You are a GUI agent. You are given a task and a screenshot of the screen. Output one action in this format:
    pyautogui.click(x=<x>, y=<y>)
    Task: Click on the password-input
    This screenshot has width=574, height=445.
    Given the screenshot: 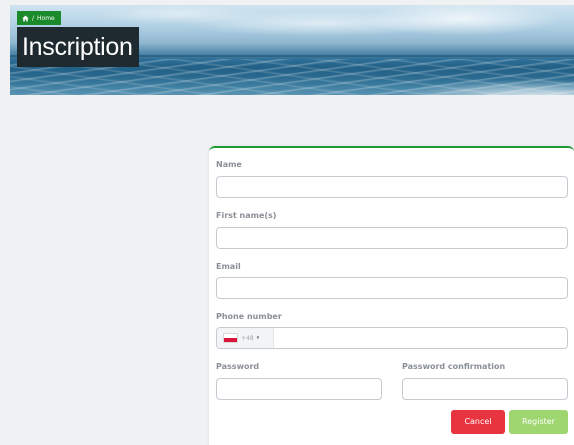 What is the action you would take?
    pyautogui.click(x=299, y=389)
    